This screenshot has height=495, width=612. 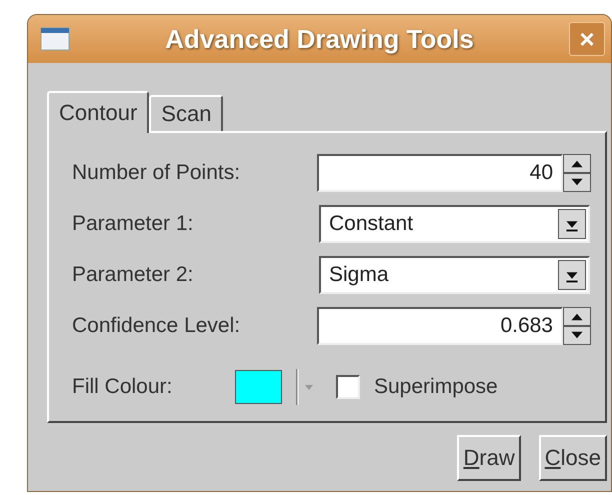 I want to click on field-label: Confidence Level:, so click(x=157, y=326).